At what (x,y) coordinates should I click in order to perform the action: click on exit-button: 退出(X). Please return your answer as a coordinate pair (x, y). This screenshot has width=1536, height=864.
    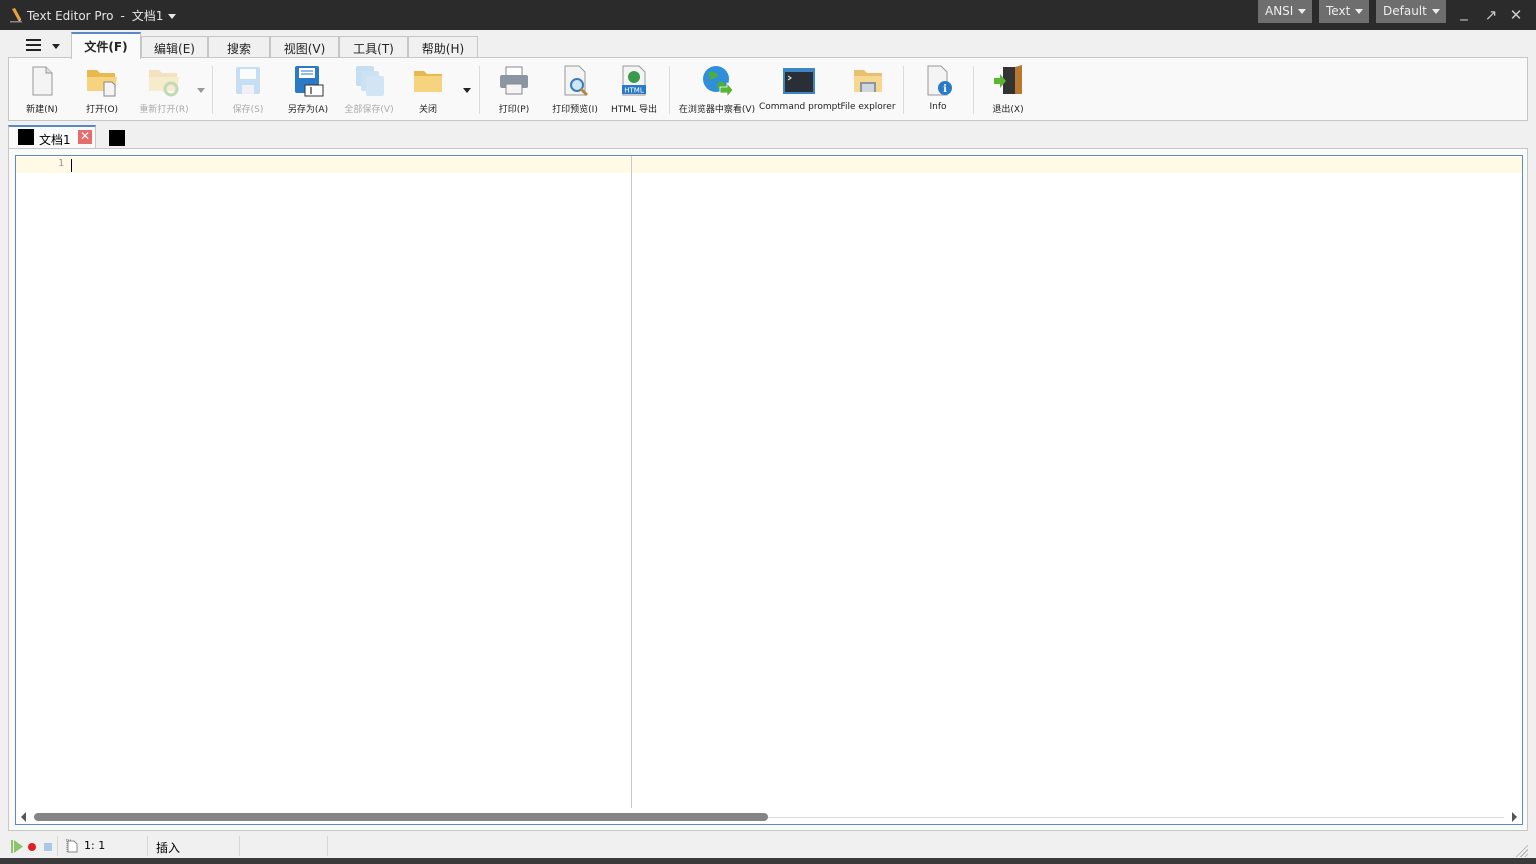
    Looking at the image, I should click on (1008, 89).